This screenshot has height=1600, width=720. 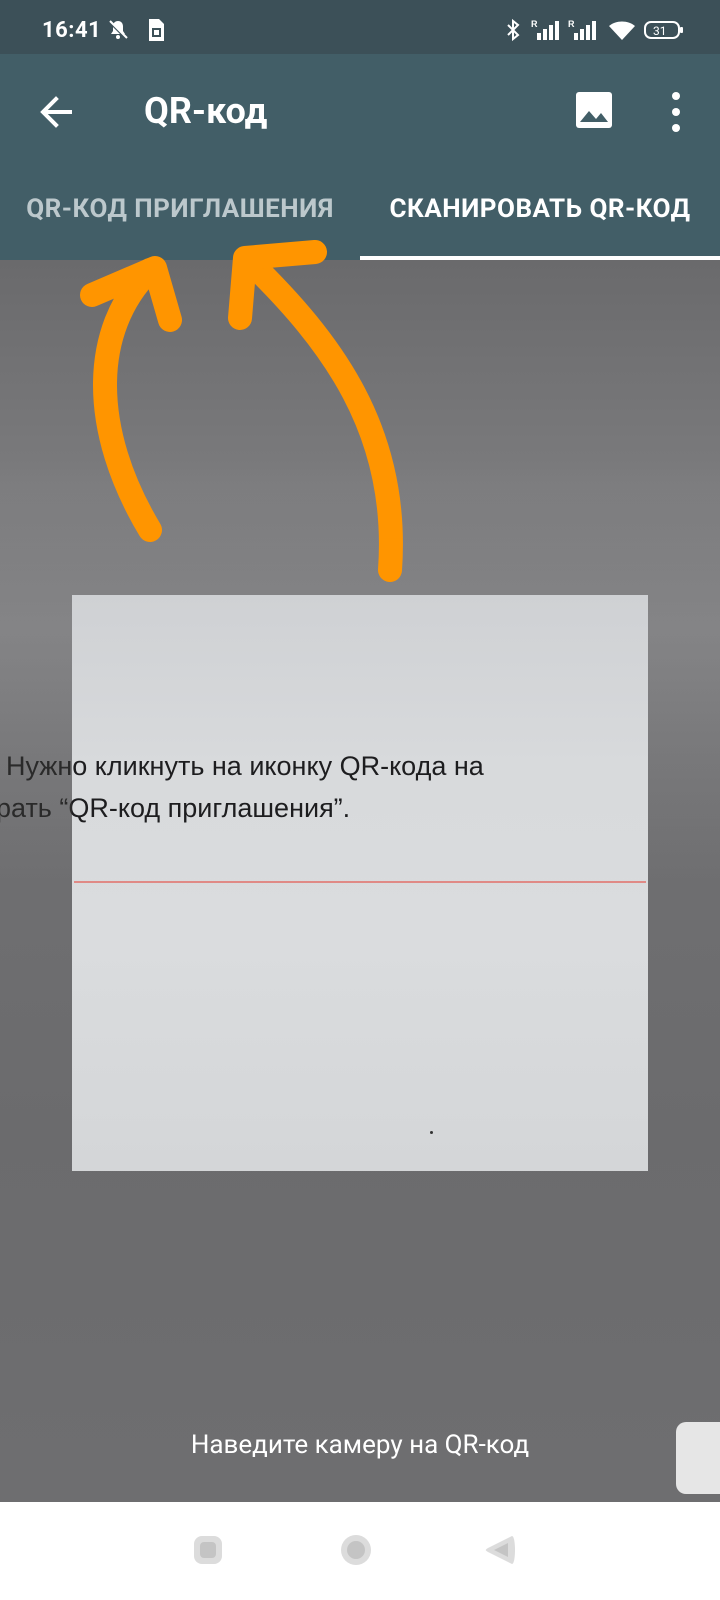 What do you see at coordinates (72, 30) in the screenshot?
I see `status-time: 16:41` at bounding box center [72, 30].